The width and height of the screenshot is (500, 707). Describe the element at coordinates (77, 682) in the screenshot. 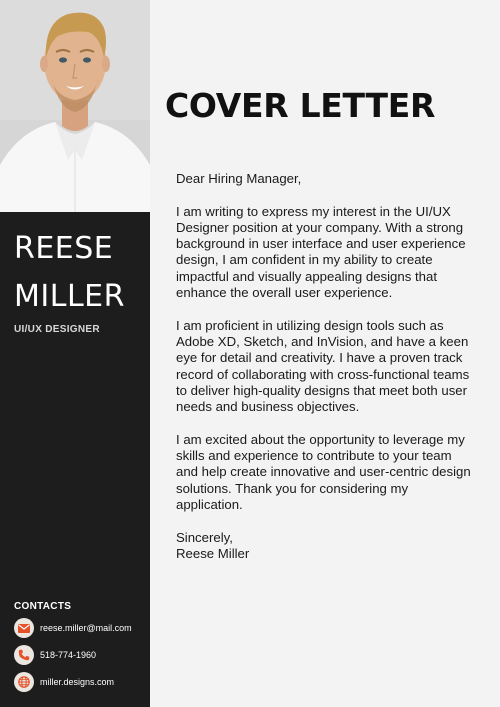

I see `website-text: miller.designs.com` at that location.